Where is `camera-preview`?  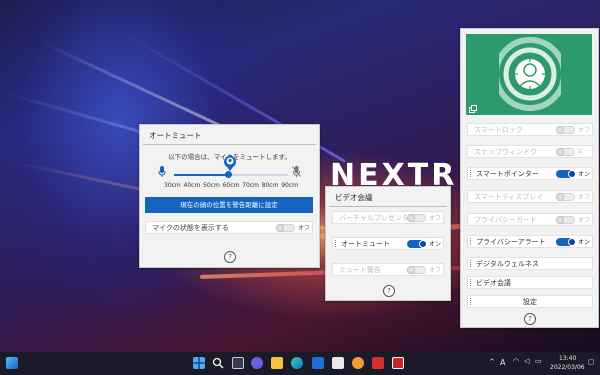
camera-preview is located at coordinates (529, 74).